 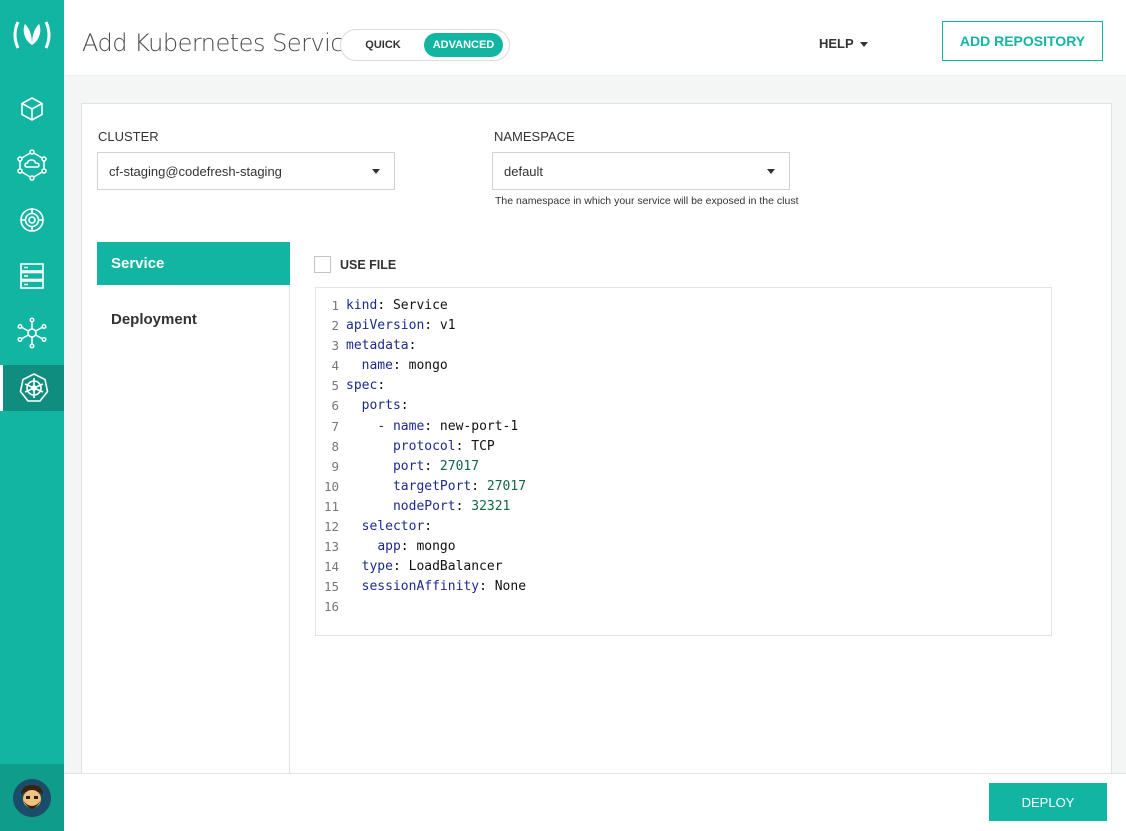 I want to click on use-file-option: USE FILE, so click(x=355, y=264).